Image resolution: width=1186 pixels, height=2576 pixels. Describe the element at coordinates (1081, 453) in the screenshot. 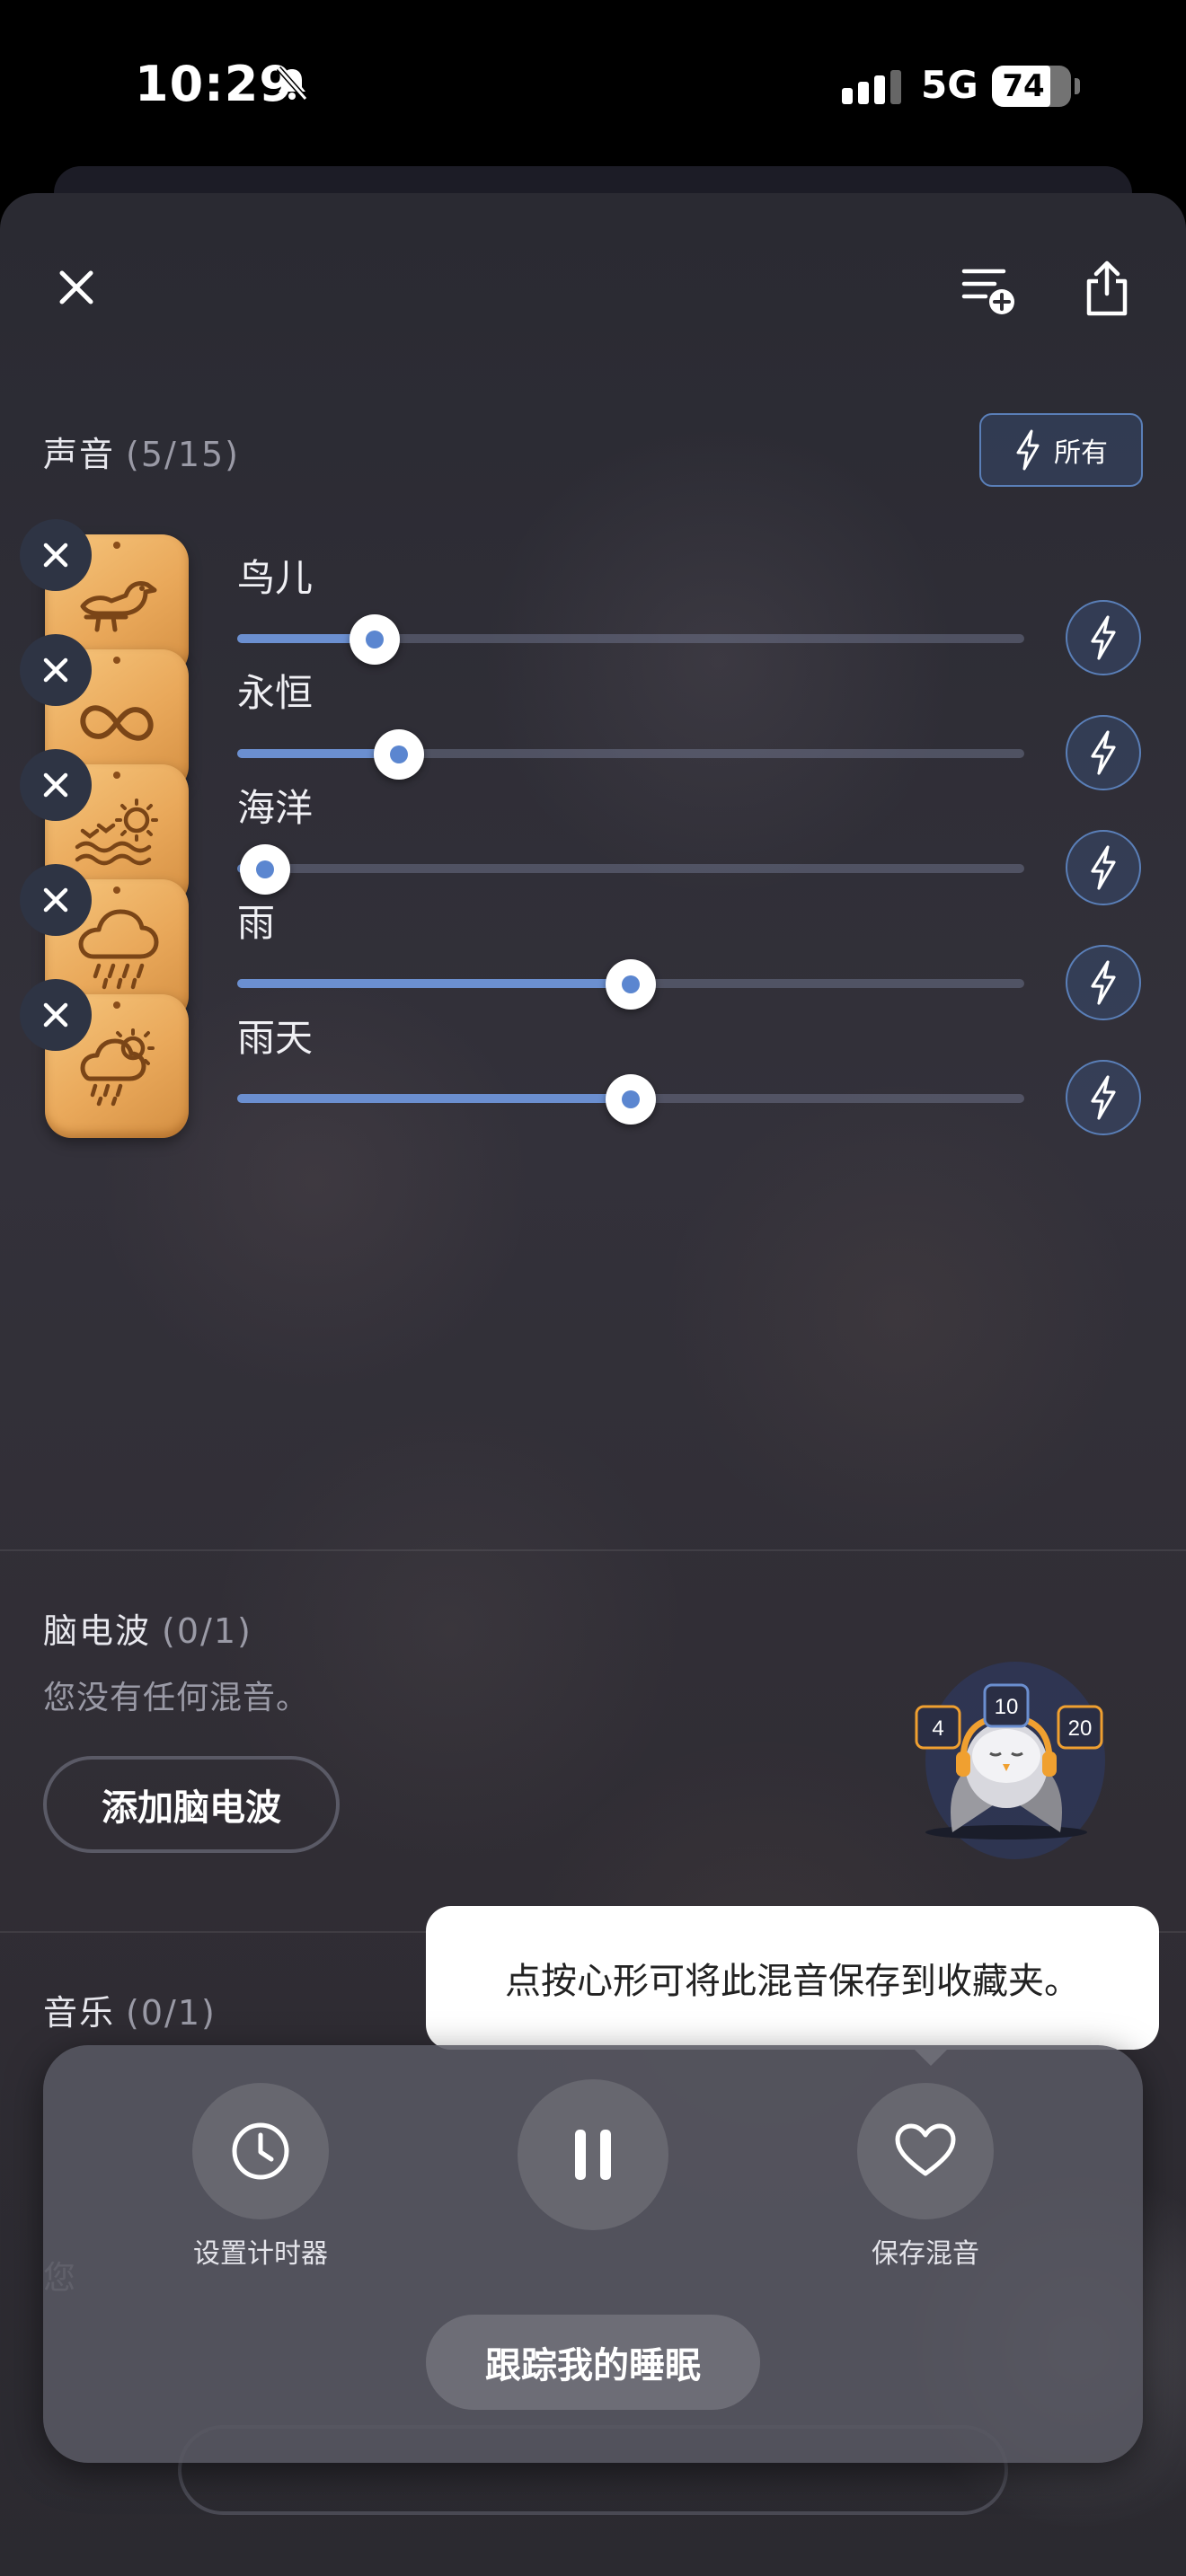

I see `all-label: 所有` at that location.